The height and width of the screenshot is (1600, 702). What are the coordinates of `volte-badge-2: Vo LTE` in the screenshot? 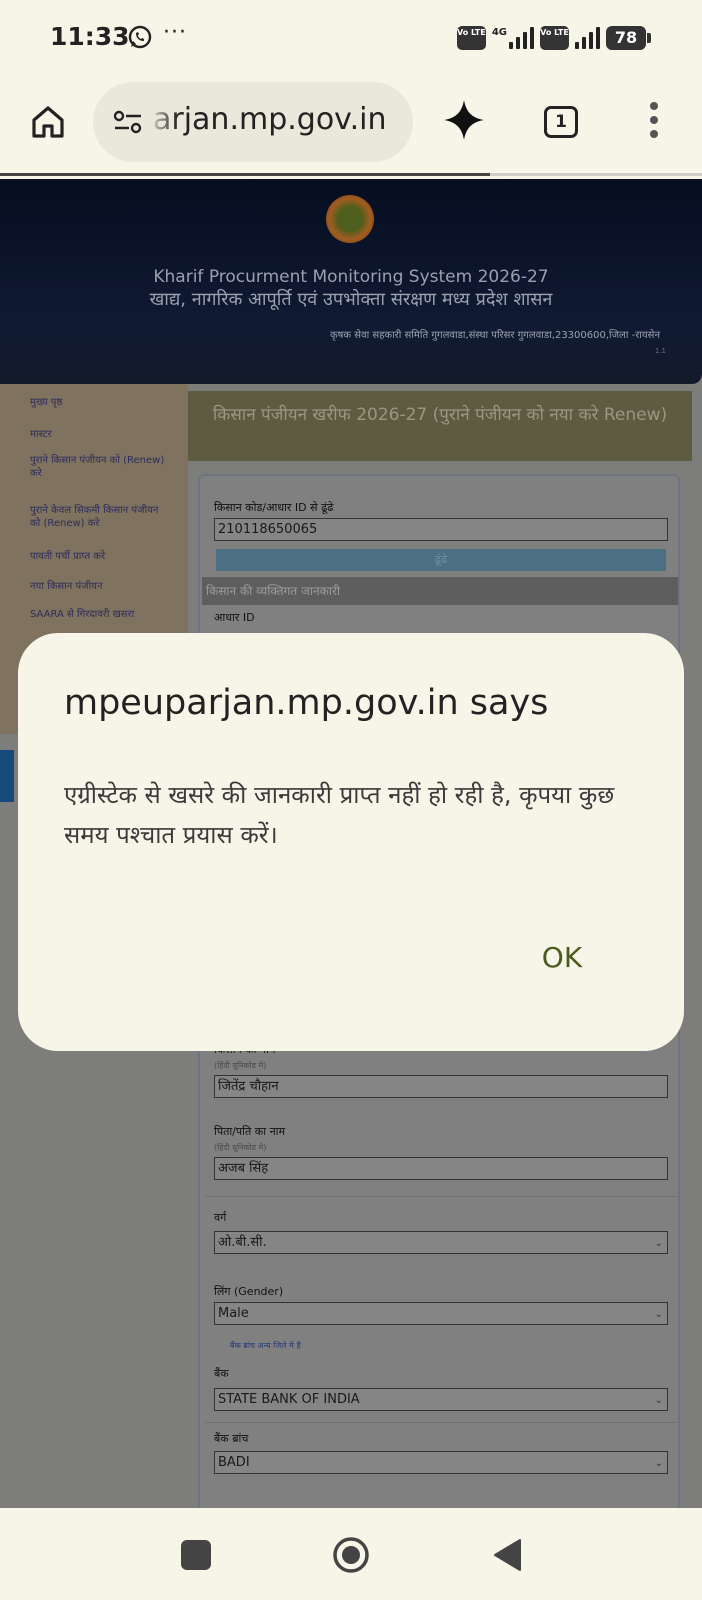 It's located at (554, 38).